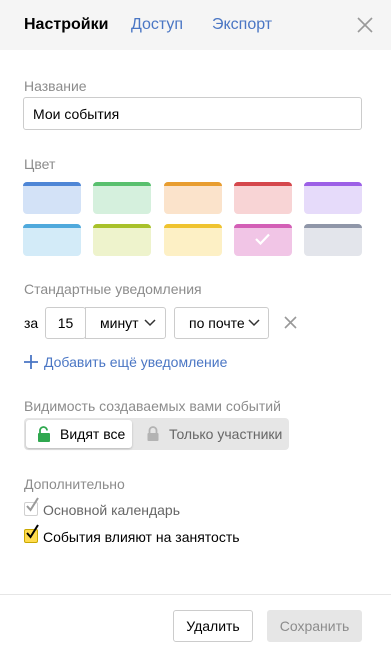 This screenshot has height=652, width=391. What do you see at coordinates (192, 113) in the screenshot?
I see `calendar-name-input` at bounding box center [192, 113].